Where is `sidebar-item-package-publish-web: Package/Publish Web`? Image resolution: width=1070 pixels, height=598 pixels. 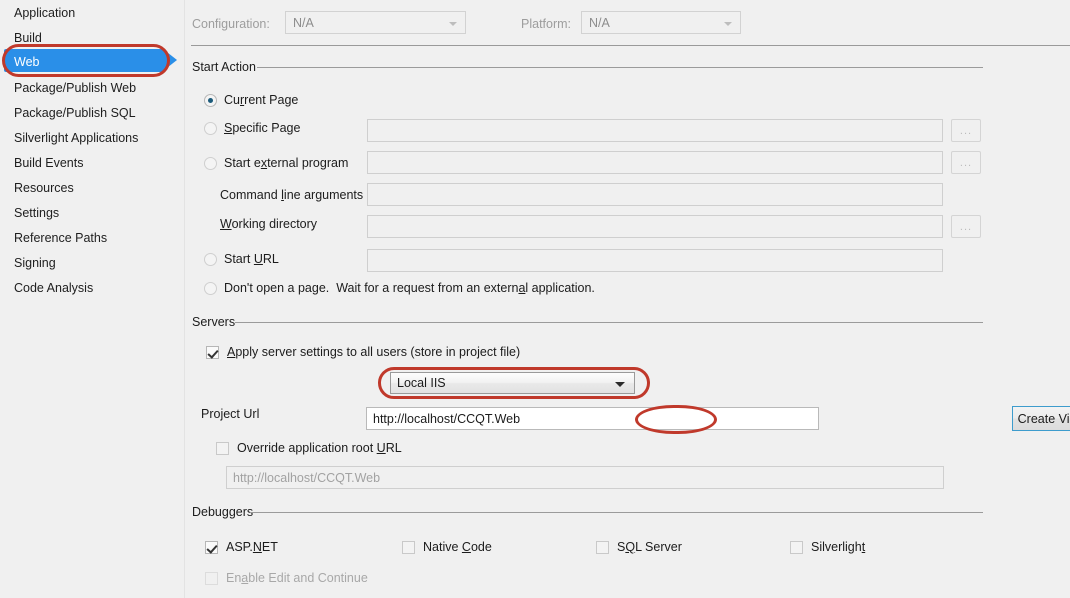 sidebar-item-package-publish-web: Package/Publish Web is located at coordinates (92, 87).